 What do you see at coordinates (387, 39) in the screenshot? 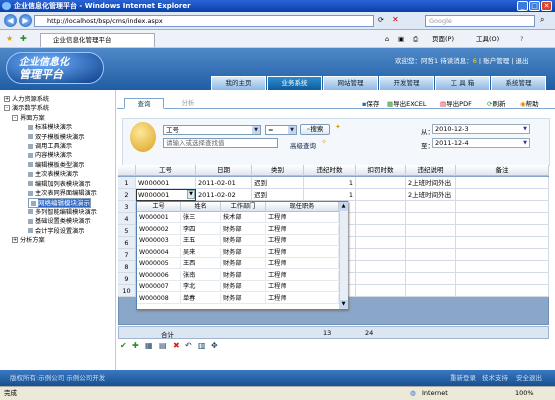
I see `home-icon: ⌂` at bounding box center [387, 39].